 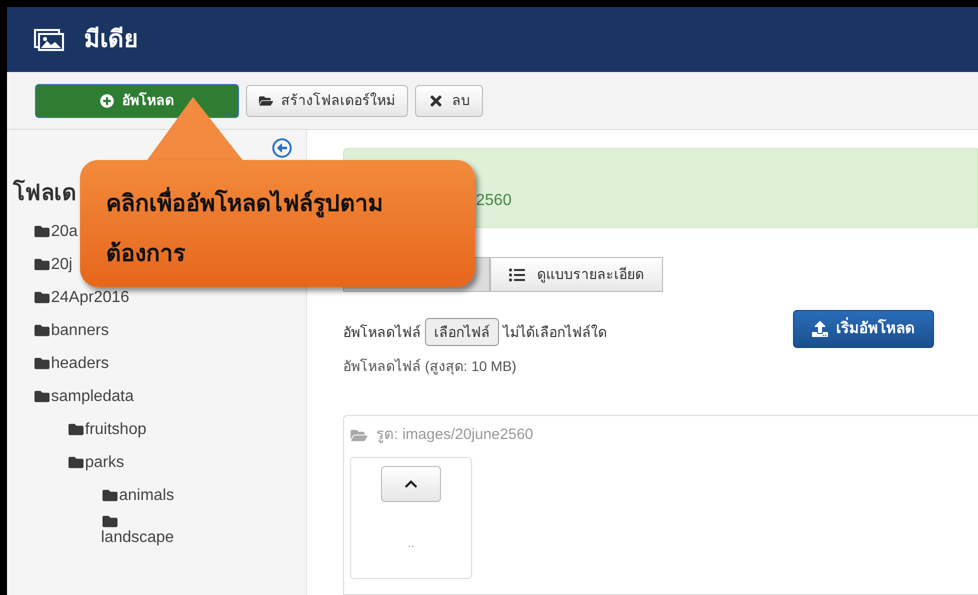 What do you see at coordinates (104, 463) in the screenshot?
I see `folder-item: parks` at bounding box center [104, 463].